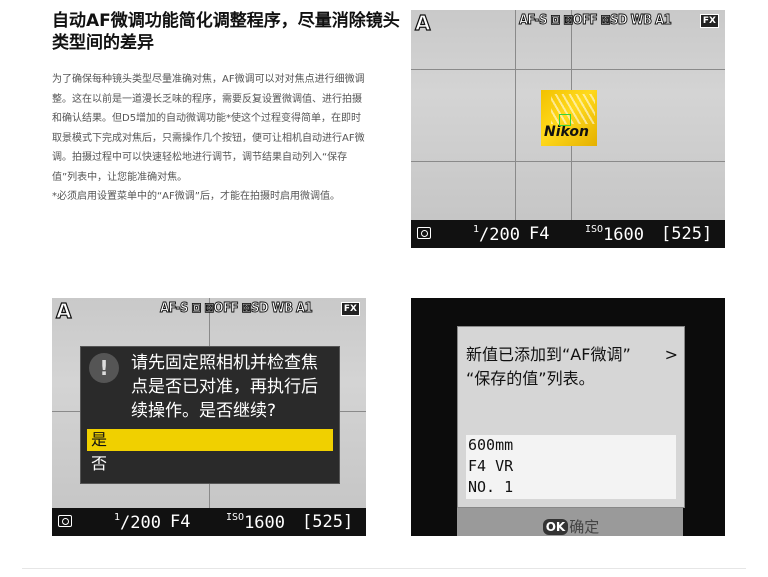 This screenshot has height=577, width=768. Describe the element at coordinates (208, 138) in the screenshot. I see `body-line: 取景模式下完成对焦后，只需操作几个按钮，便可让相机自动进行AF微` at that location.